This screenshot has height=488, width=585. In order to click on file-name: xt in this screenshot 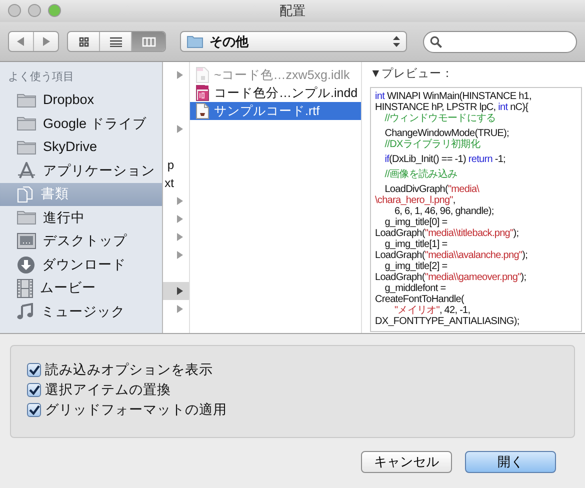, I will do `click(169, 183)`.